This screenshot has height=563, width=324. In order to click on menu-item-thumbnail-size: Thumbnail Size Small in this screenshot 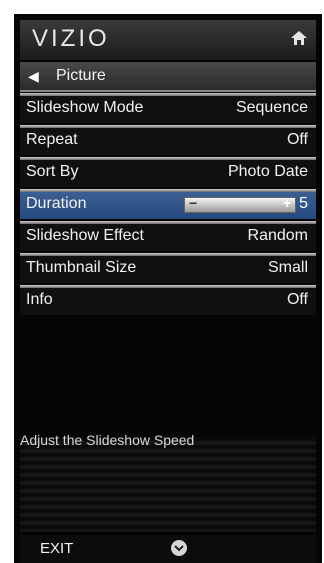, I will do `click(168, 268)`.